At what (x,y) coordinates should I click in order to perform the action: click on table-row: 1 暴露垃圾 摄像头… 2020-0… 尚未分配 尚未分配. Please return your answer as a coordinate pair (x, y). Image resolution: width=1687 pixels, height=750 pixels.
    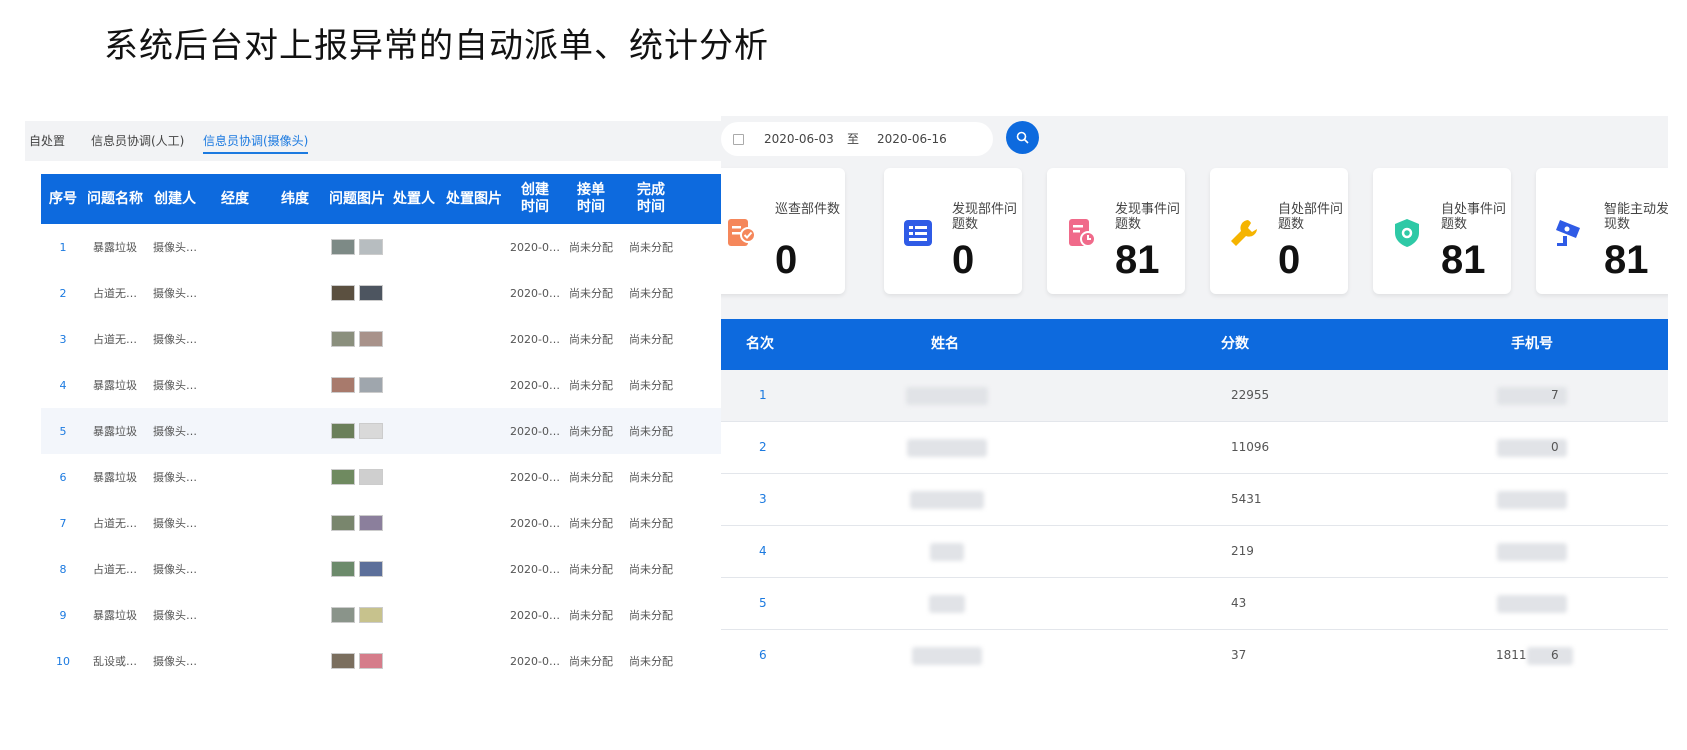
    Looking at the image, I should click on (381, 247).